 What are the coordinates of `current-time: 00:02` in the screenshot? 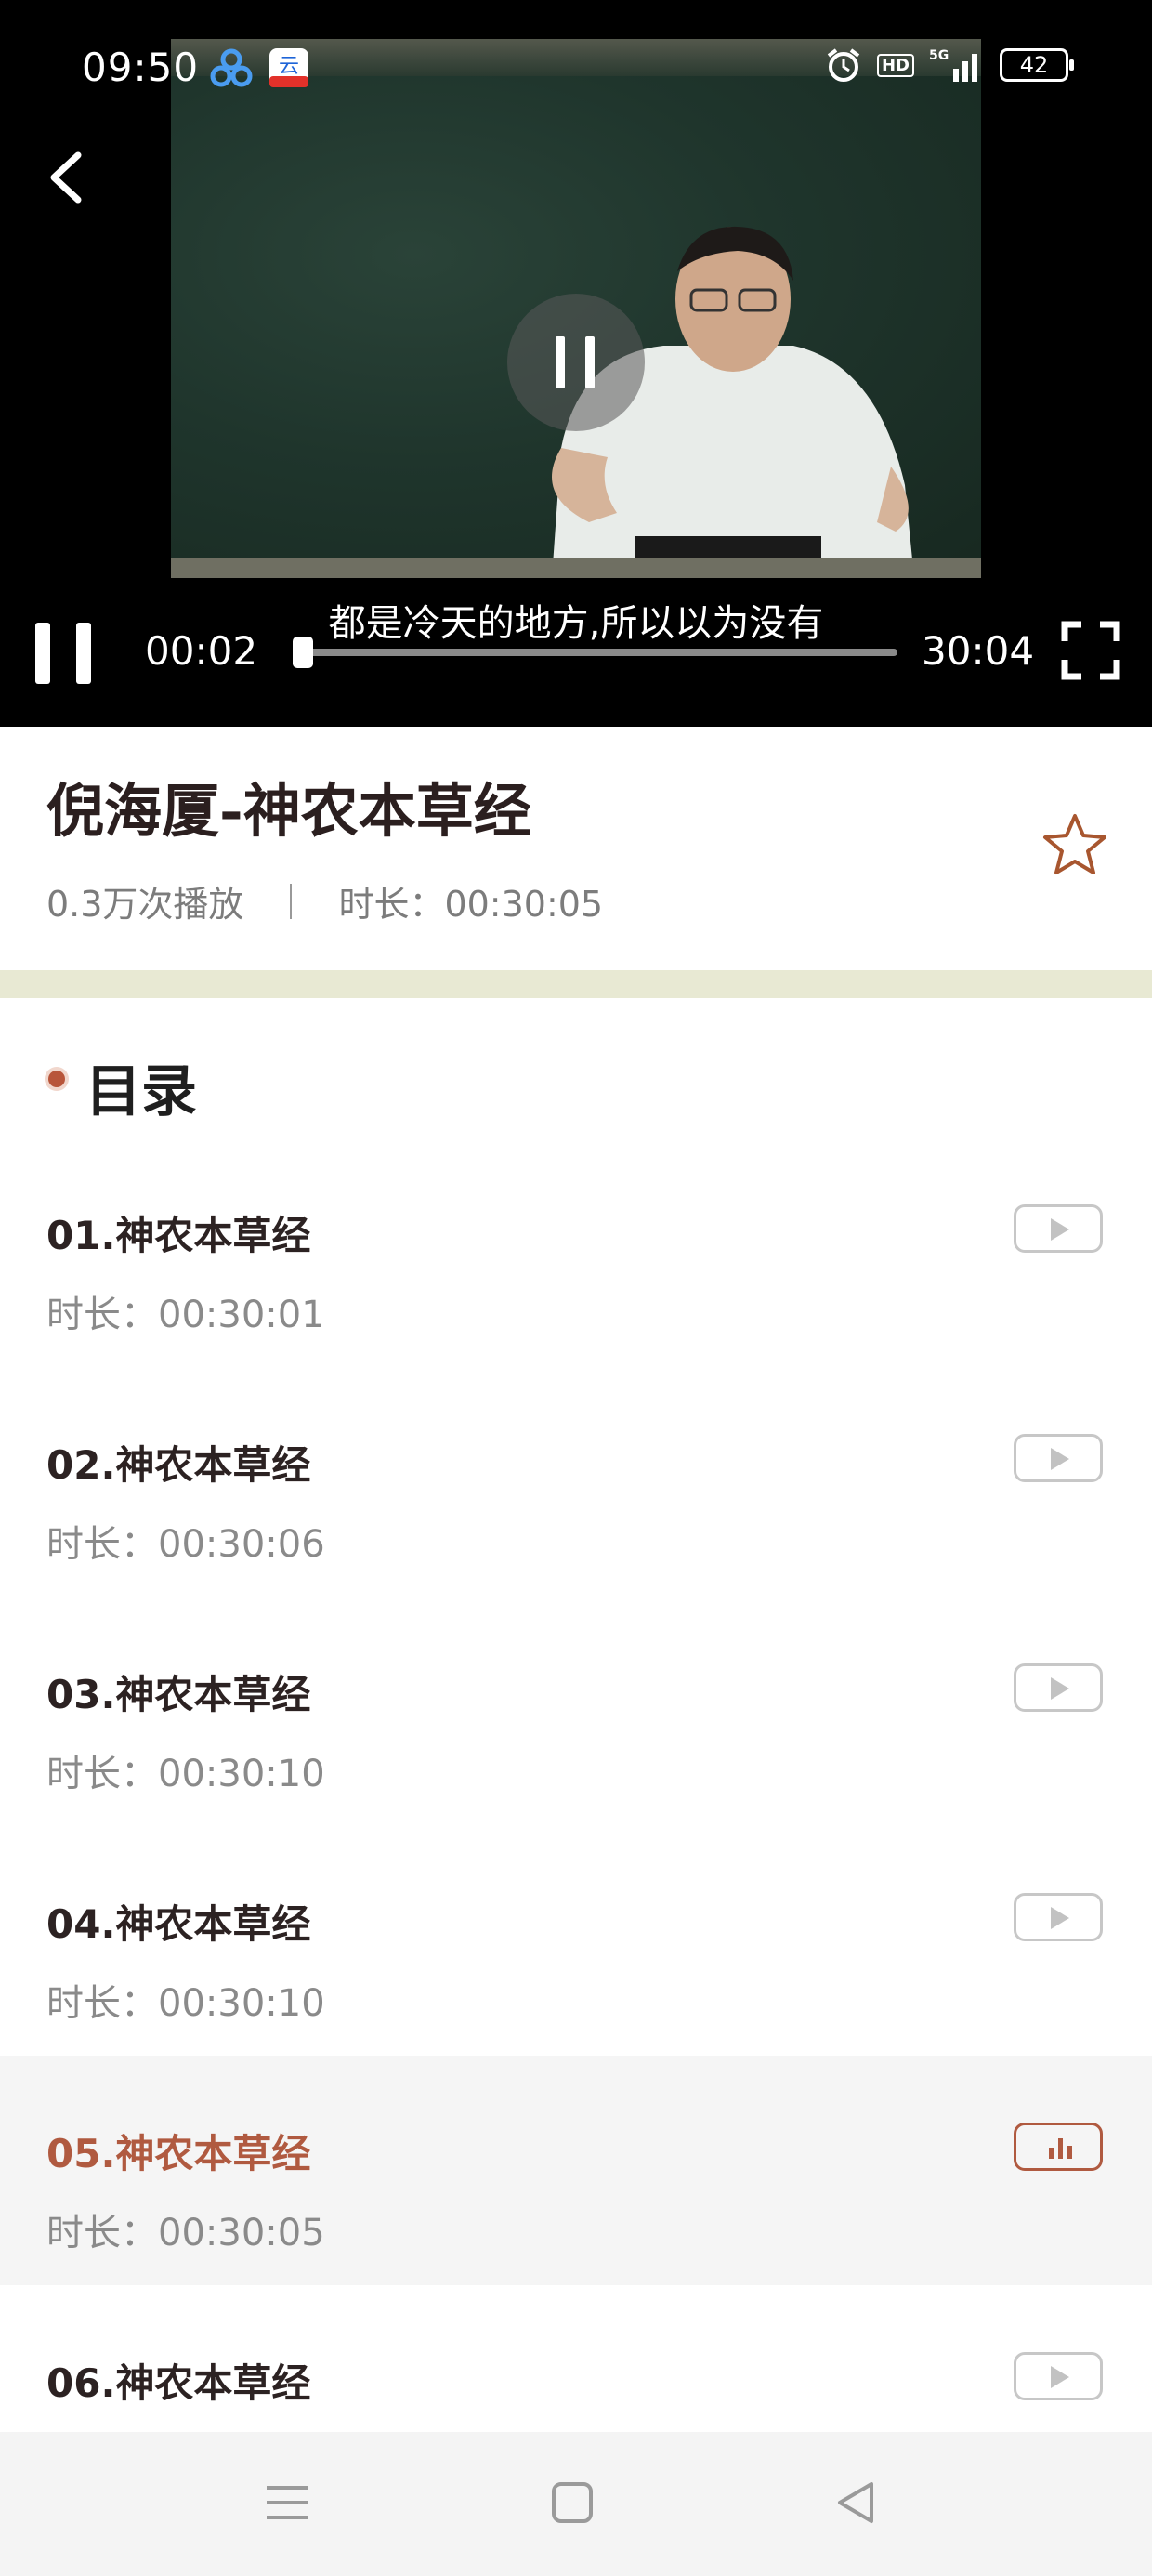 It's located at (201, 651).